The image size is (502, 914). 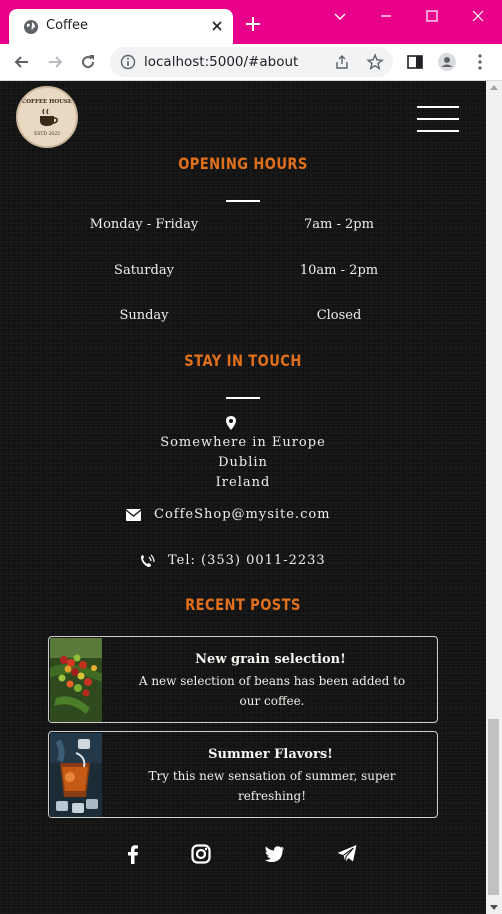 I want to click on tab-search-chevron-icon, so click(x=340, y=16).